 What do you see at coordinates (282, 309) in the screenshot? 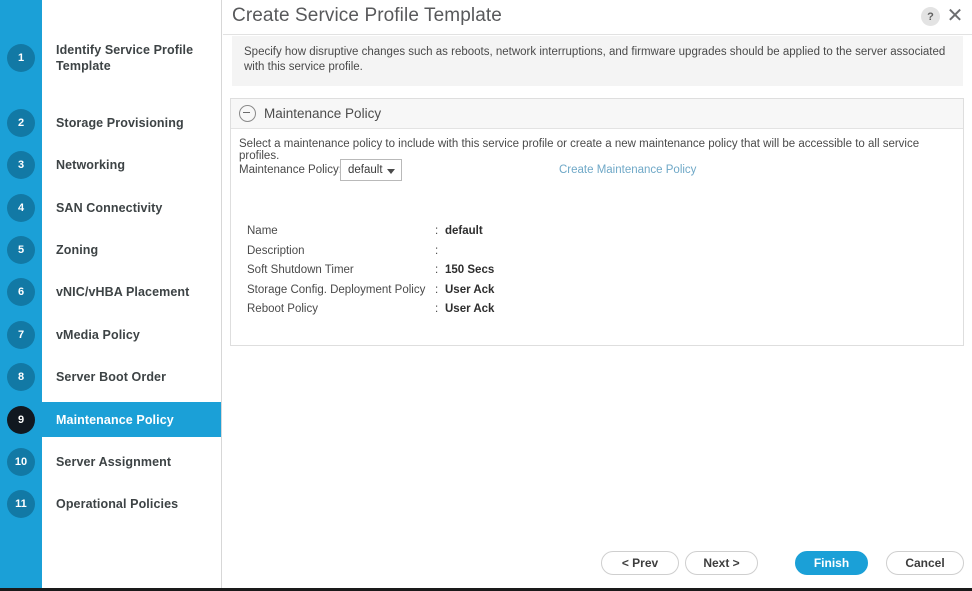
I see `detail-key: Reboot Policy` at bounding box center [282, 309].